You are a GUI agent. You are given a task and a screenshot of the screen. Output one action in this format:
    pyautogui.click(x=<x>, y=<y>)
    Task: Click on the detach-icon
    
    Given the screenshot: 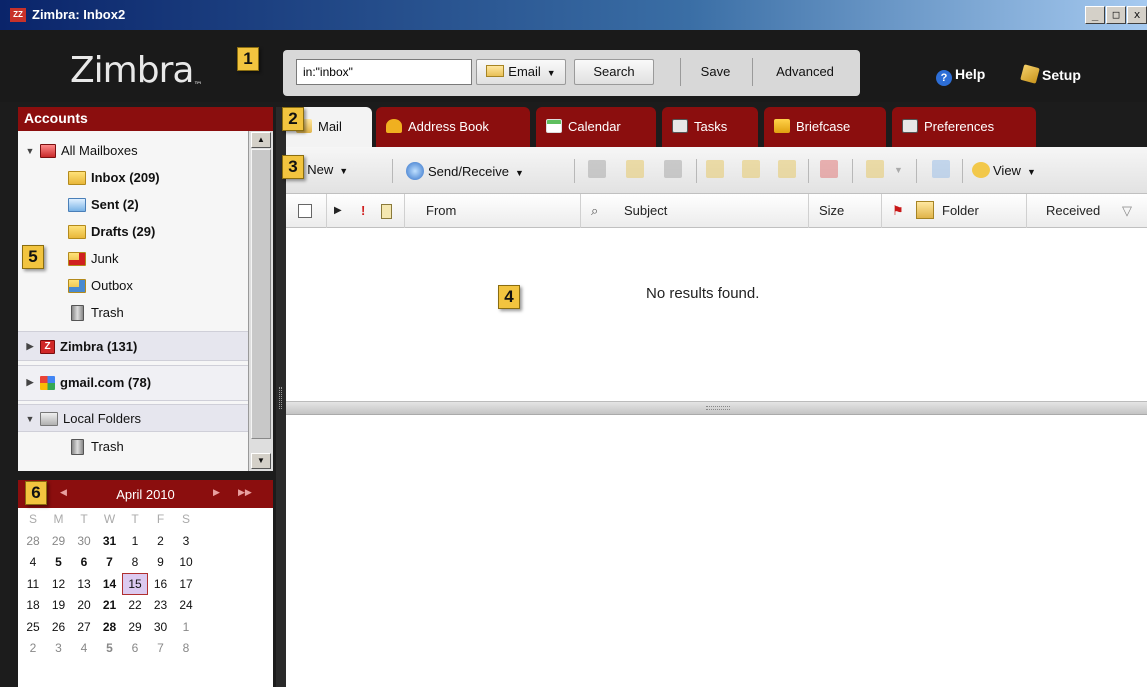 What is the action you would take?
    pyautogui.click(x=941, y=169)
    